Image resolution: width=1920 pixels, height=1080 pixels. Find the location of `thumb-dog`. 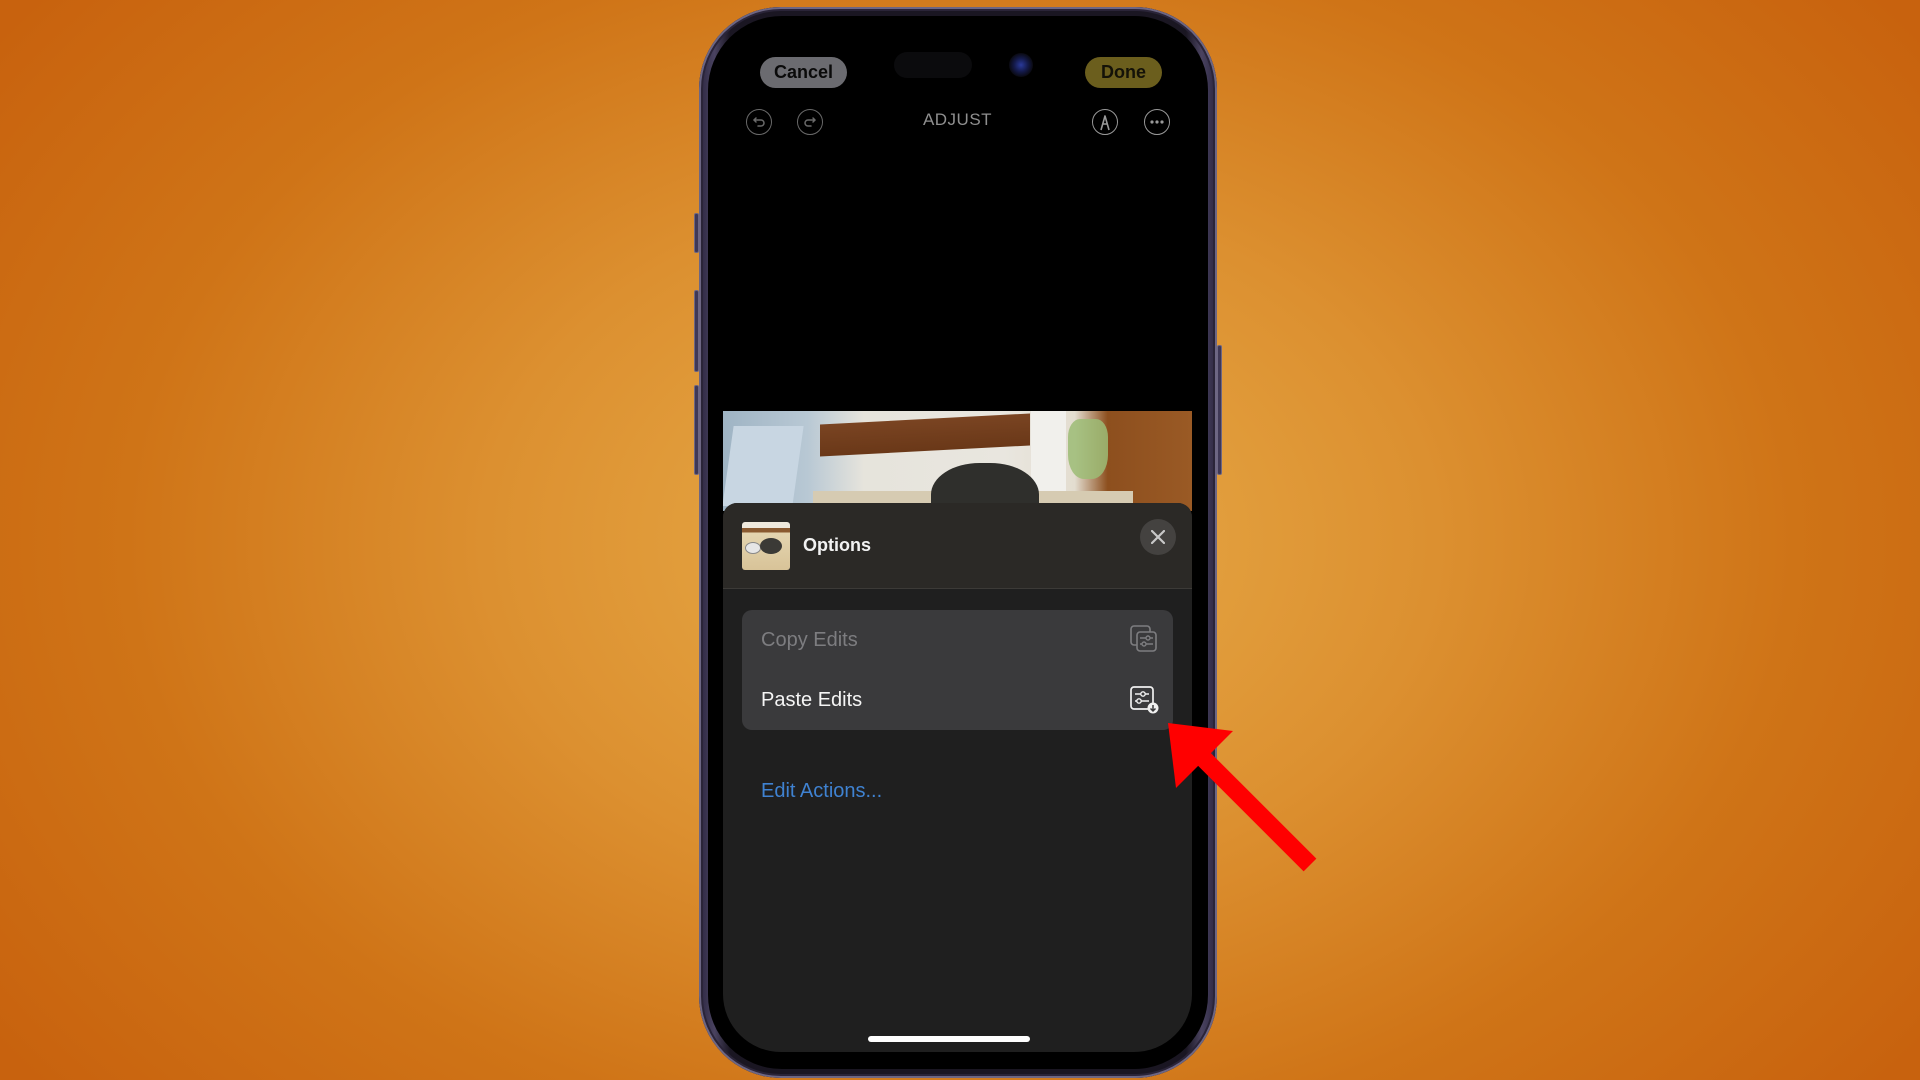

thumb-dog is located at coordinates (771, 546).